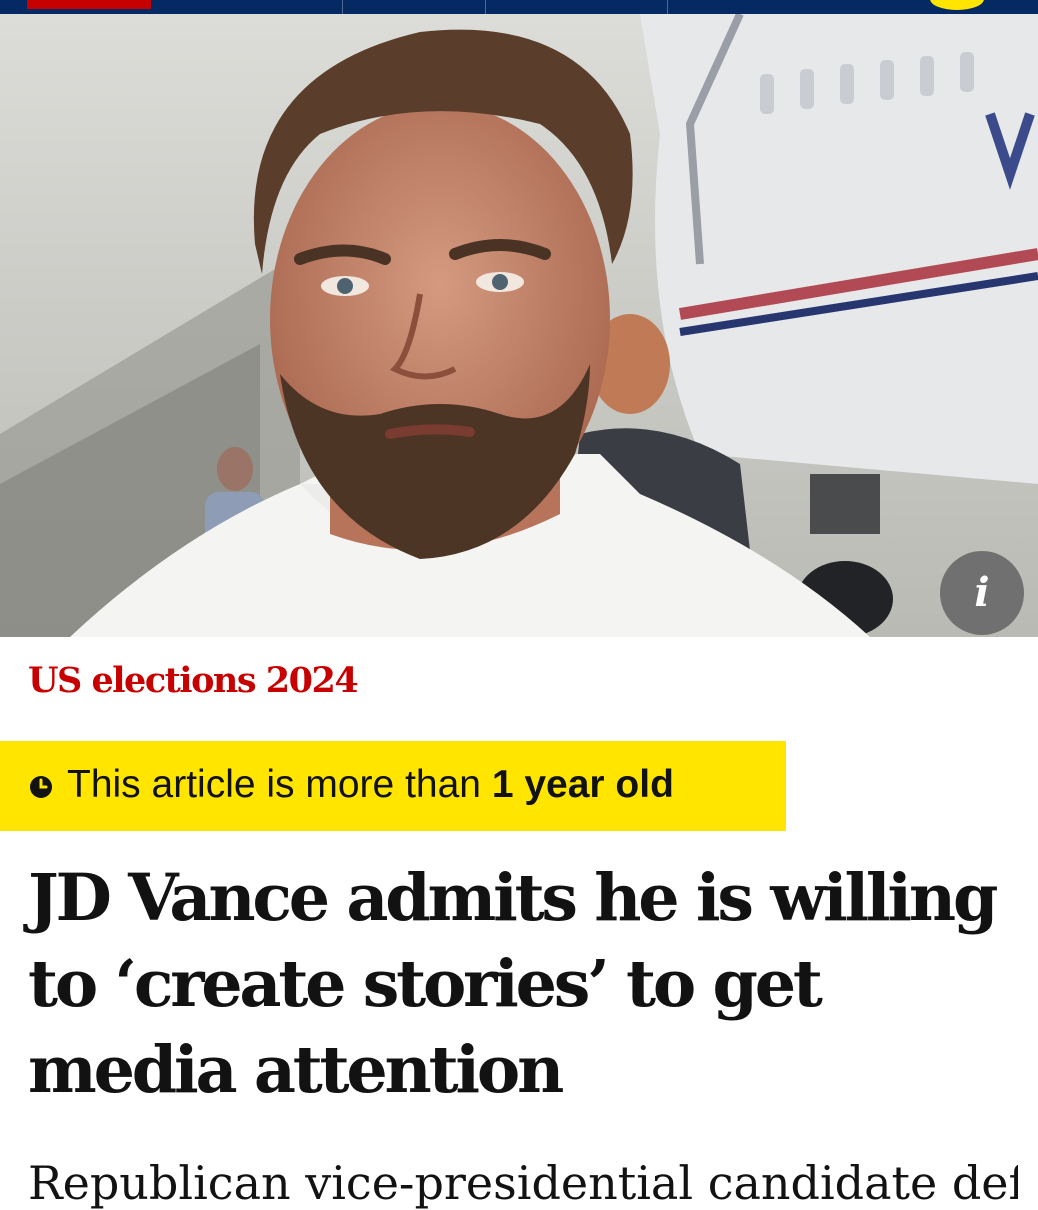 The image size is (1038, 1210). I want to click on clock-icon, so click(41, 787).